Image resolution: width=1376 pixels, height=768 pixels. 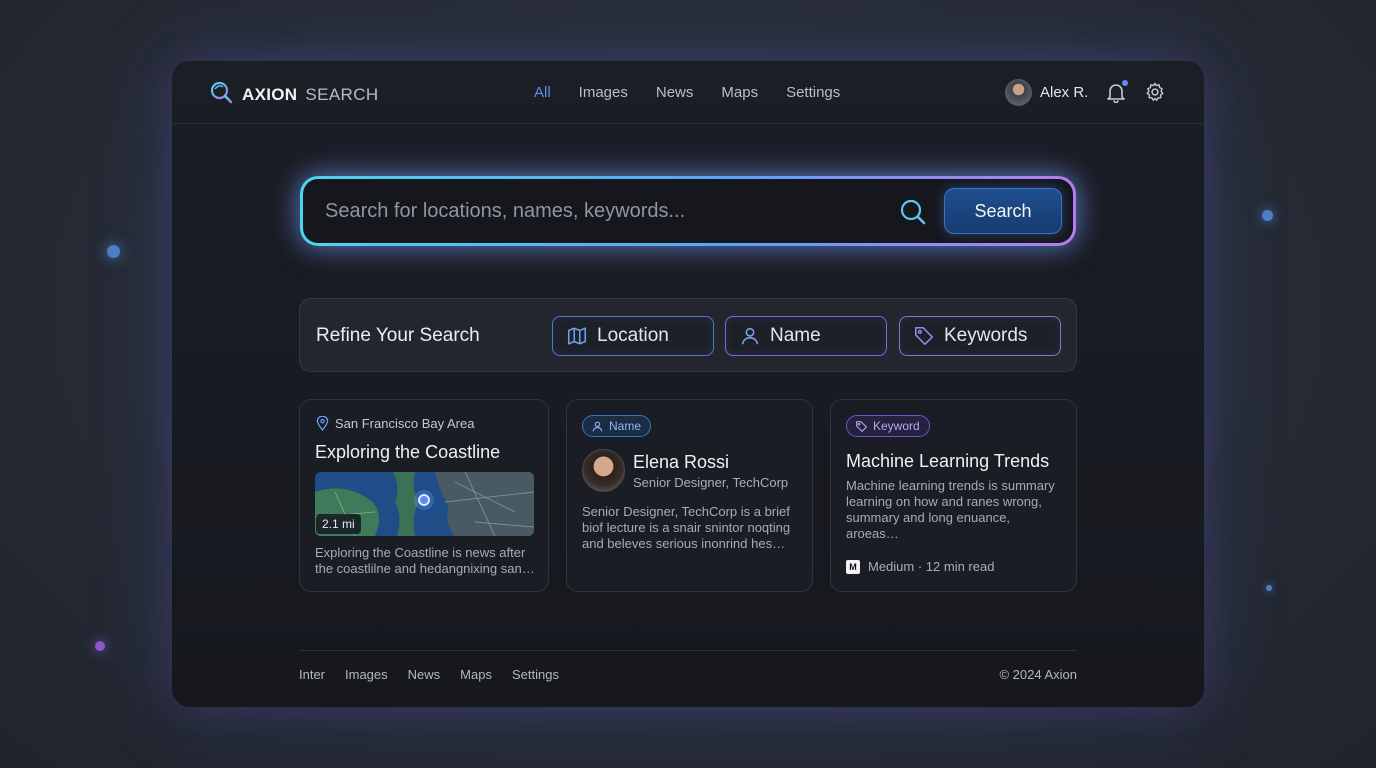 I want to click on notifications-button, so click(x=1117, y=94).